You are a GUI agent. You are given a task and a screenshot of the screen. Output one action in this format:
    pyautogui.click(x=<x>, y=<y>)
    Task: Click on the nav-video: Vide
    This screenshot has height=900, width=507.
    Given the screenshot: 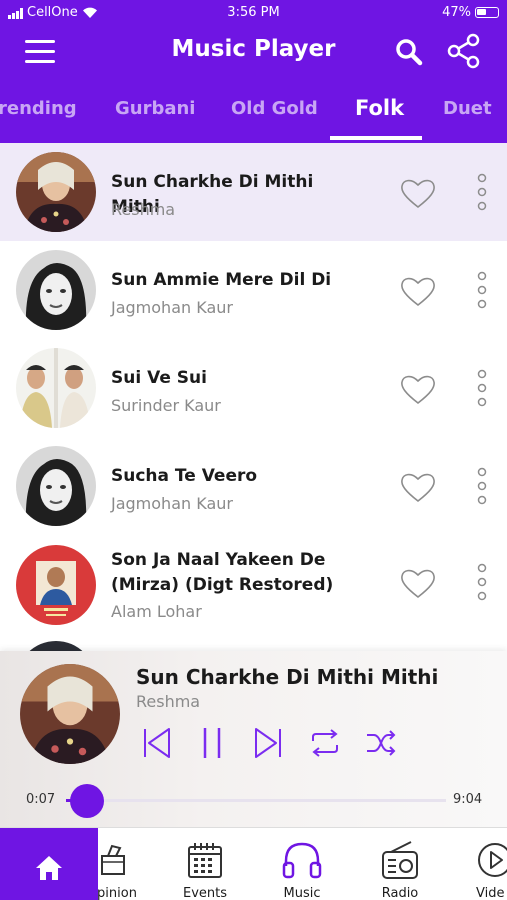 What is the action you would take?
    pyautogui.click(x=489, y=868)
    